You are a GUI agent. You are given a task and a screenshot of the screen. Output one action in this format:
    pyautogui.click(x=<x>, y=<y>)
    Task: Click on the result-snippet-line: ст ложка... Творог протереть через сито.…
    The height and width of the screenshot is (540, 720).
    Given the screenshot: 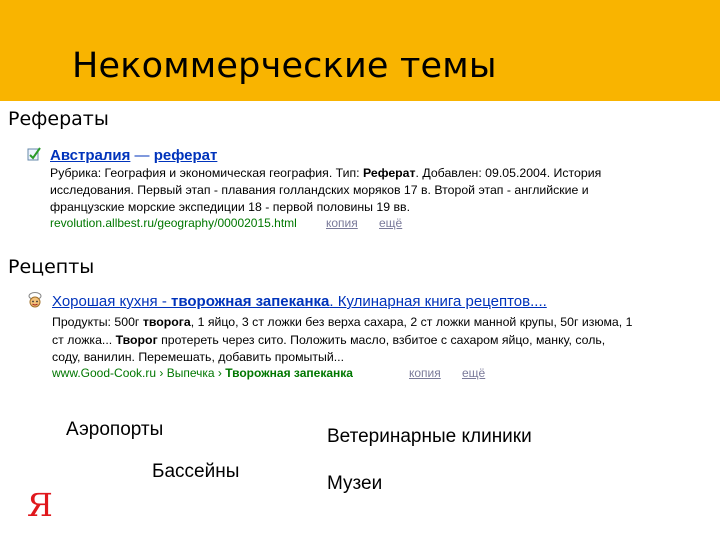 What is the action you would take?
    pyautogui.click(x=328, y=340)
    